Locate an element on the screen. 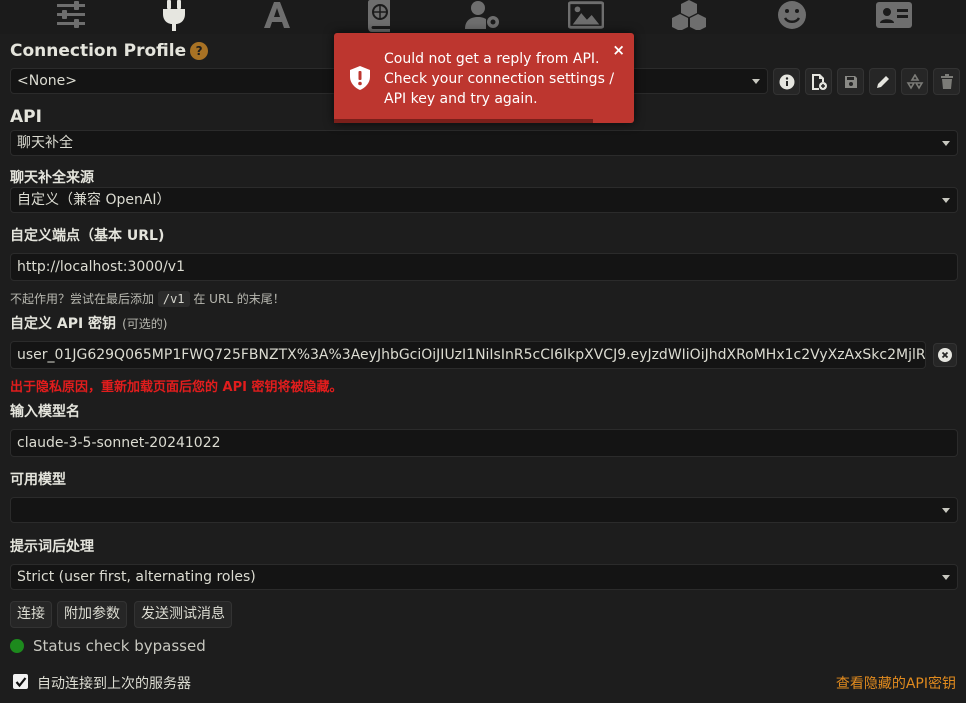  top-nav-bar is located at coordinates (483, 17).